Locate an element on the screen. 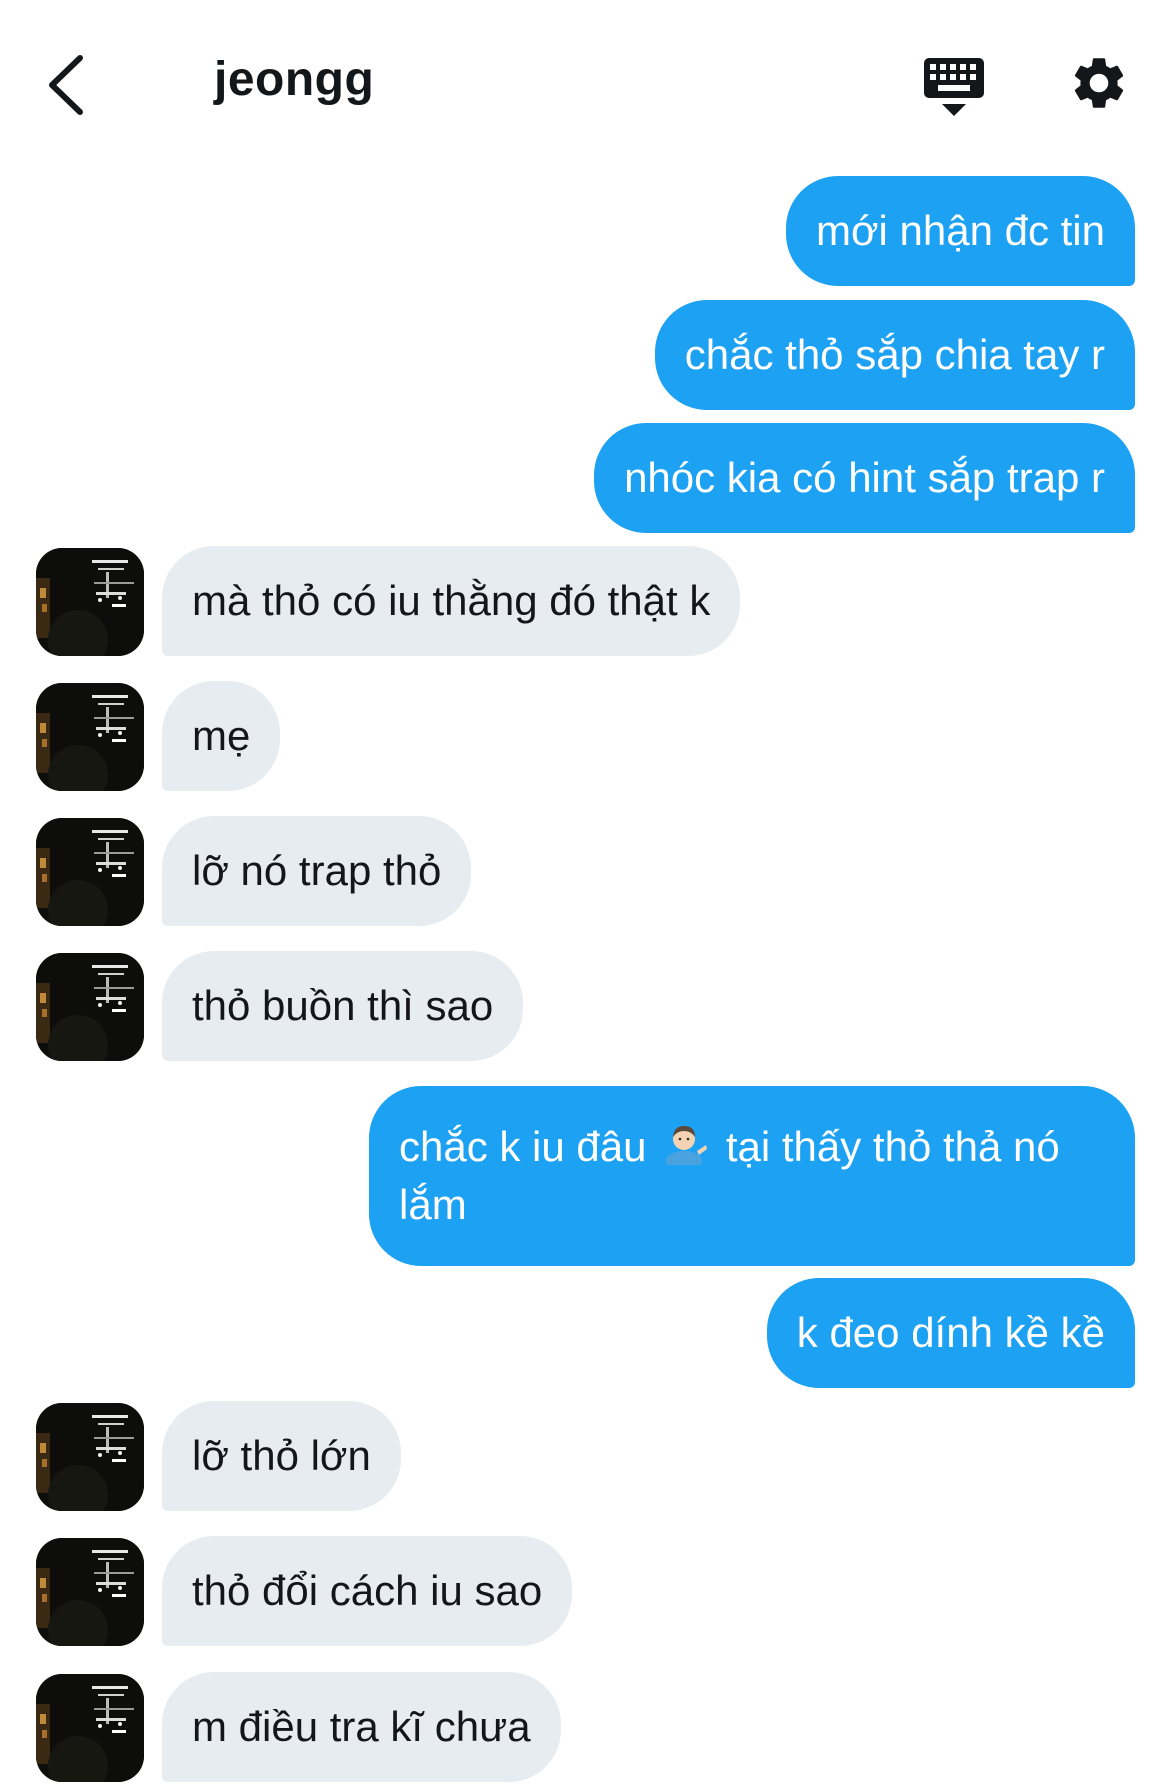 The width and height of the screenshot is (1170, 1790). message-row: k đeo dính kề kề is located at coordinates (585, 1333).